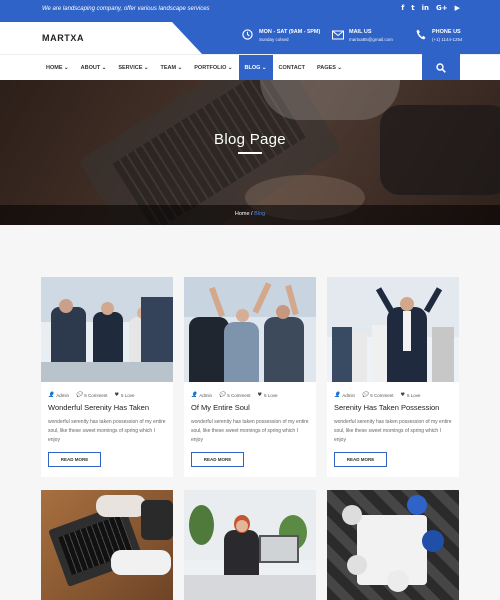 Image resolution: width=500 pixels, height=600 pixels. I want to click on nav-item-team: TEAM ⌄, so click(172, 68).